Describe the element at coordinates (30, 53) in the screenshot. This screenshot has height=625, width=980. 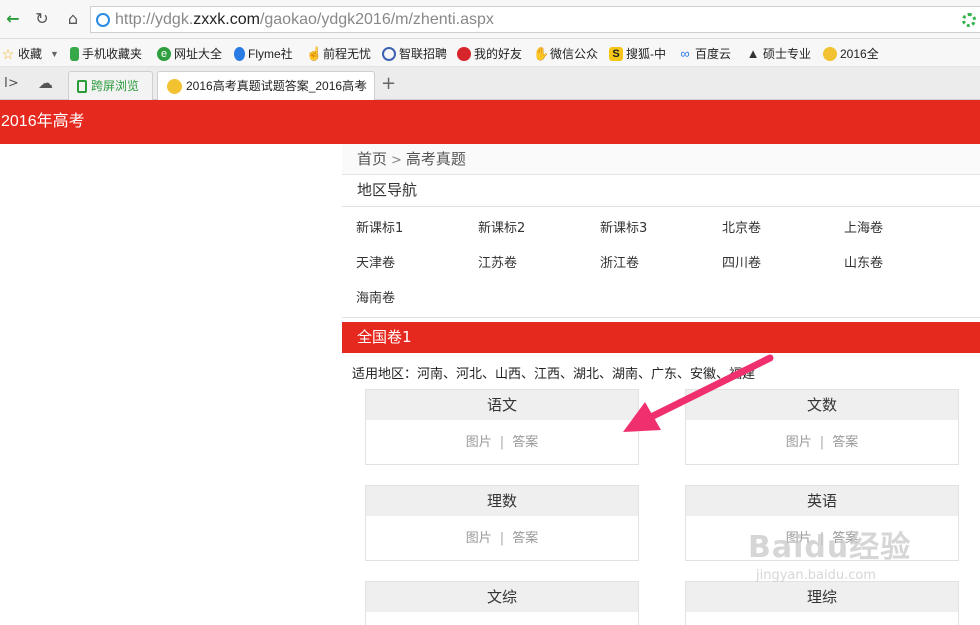
I see `bookmark-favorites: ☆ 收藏 ▼` at that location.